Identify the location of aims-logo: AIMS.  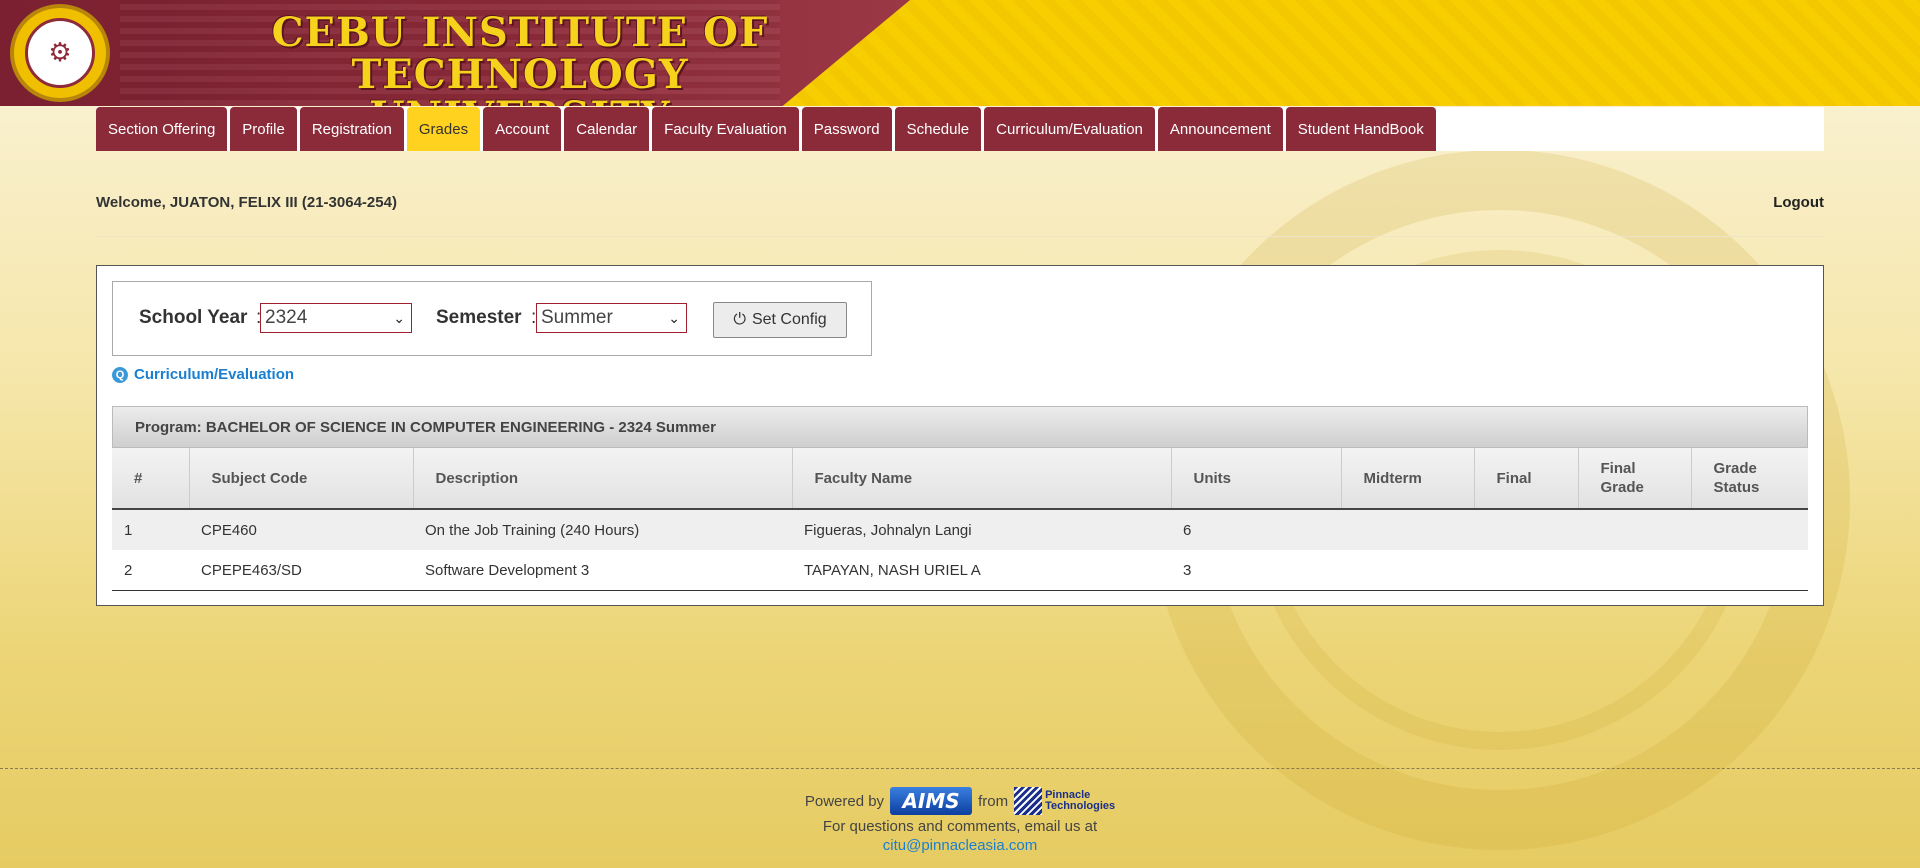
(931, 801).